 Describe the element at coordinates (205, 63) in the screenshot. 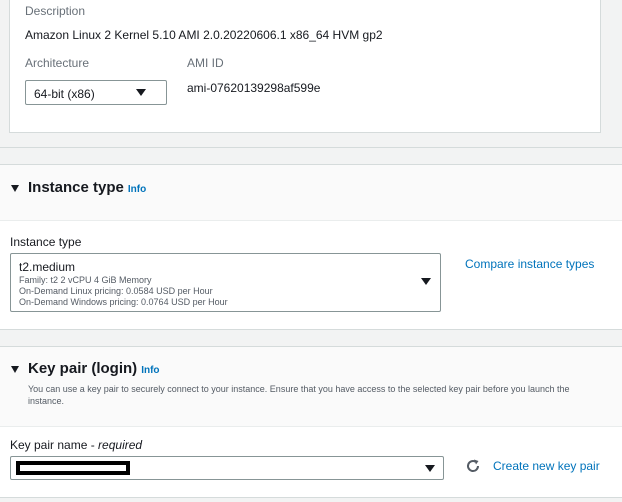

I see `ami-id-label: AMI ID` at that location.